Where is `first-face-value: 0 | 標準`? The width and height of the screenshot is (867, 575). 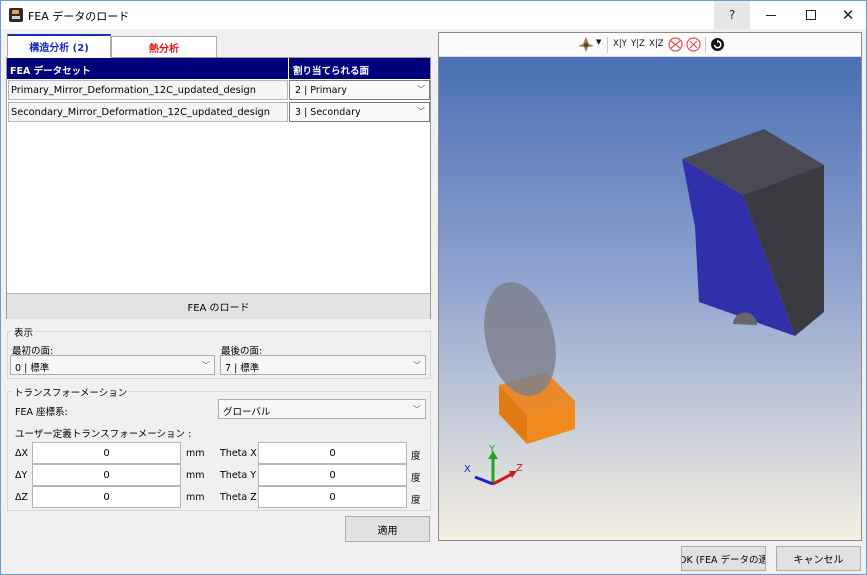
first-face-value: 0 | 標準 is located at coordinates (32, 368).